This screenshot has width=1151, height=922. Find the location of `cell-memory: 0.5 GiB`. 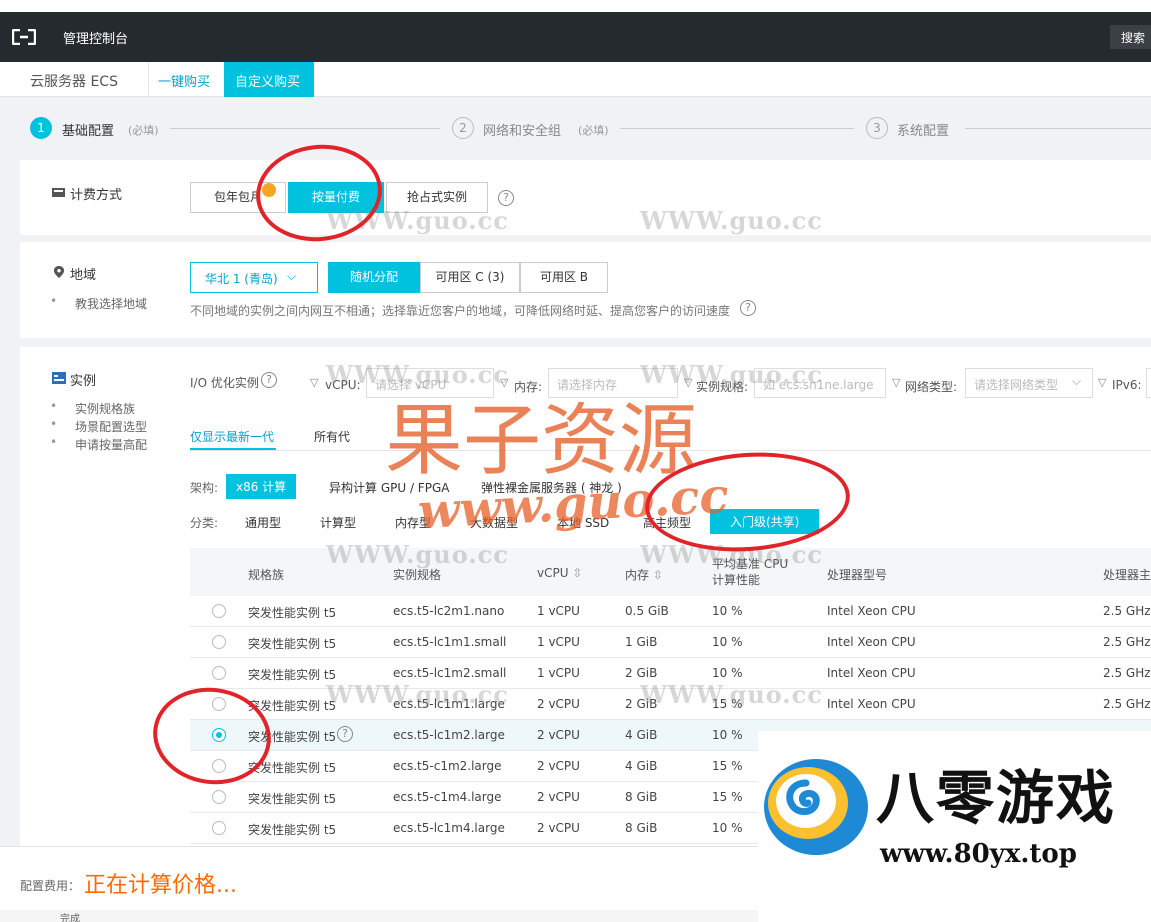

cell-memory: 0.5 GiB is located at coordinates (647, 611).